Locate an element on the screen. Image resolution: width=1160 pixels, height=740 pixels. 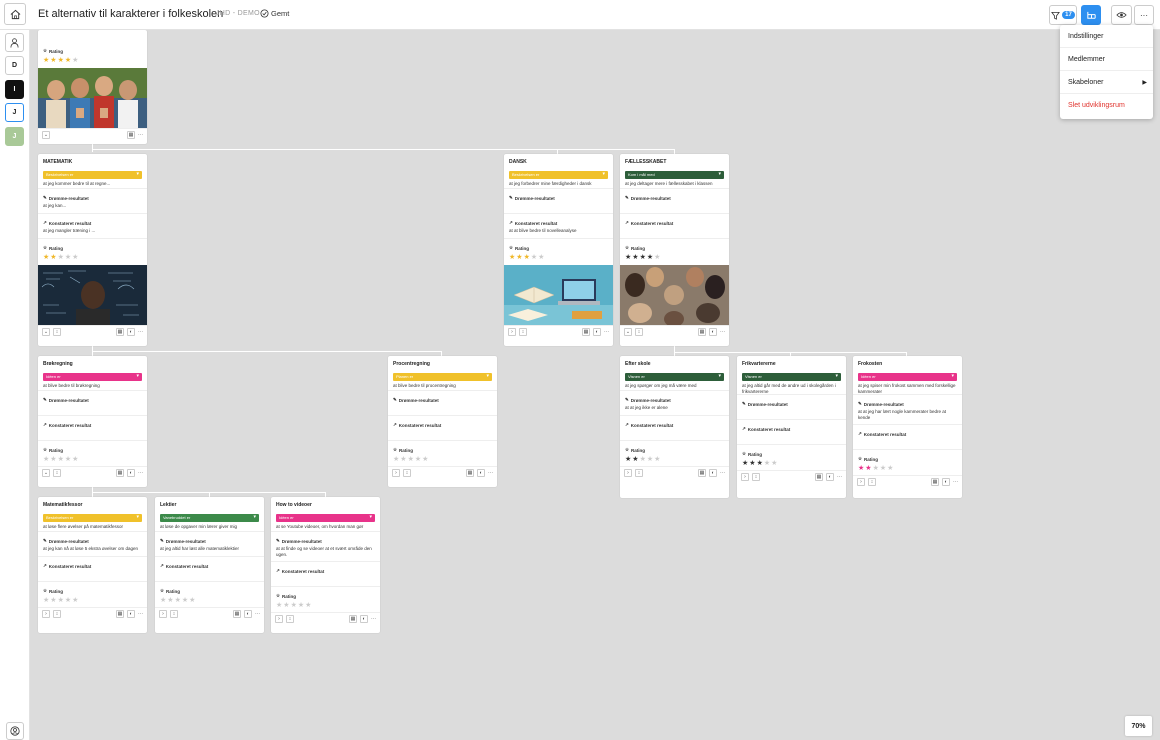
status-dropdown: Visnen er is located at coordinates (791, 377).